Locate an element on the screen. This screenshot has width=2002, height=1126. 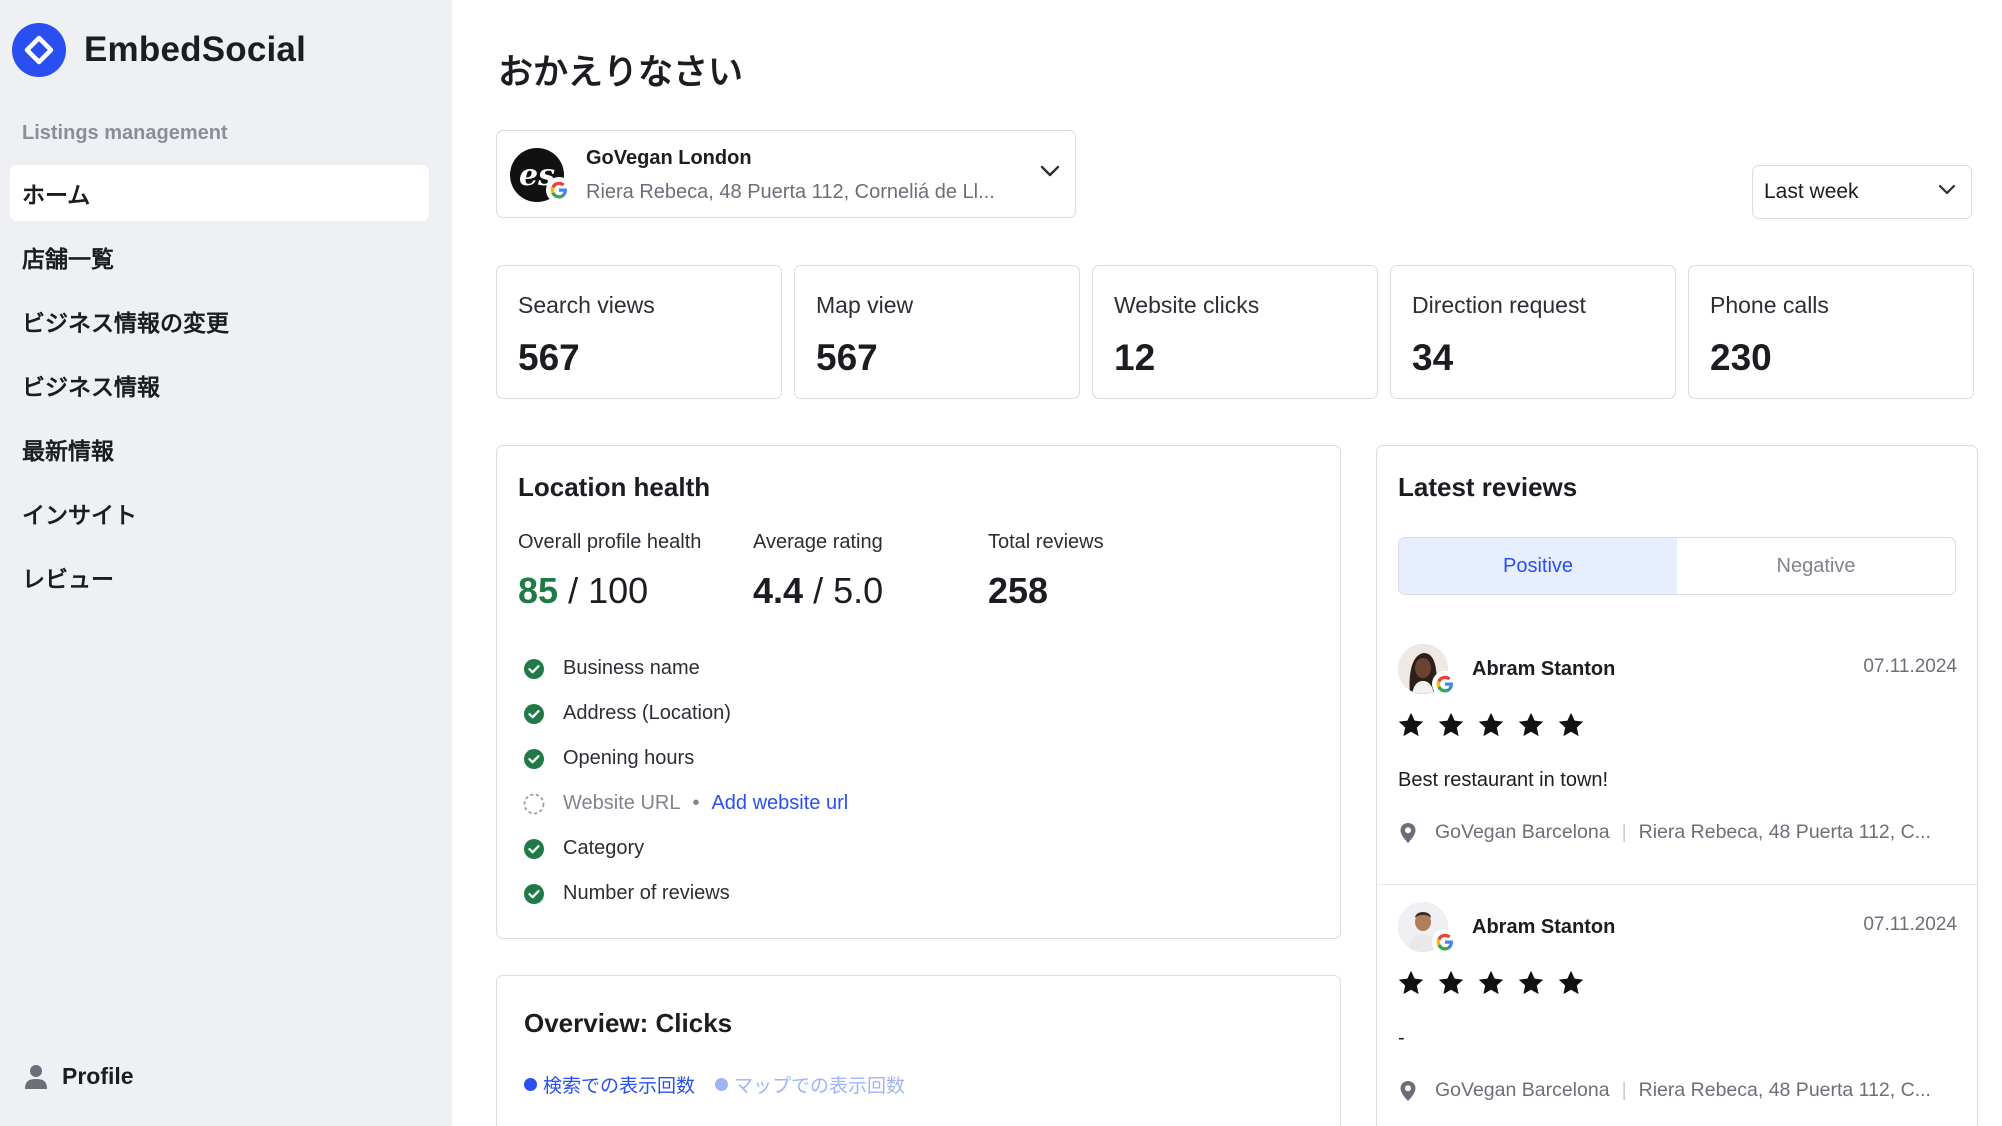
legend-item-search-views: 検索での表示回数 is located at coordinates (609, 1084).